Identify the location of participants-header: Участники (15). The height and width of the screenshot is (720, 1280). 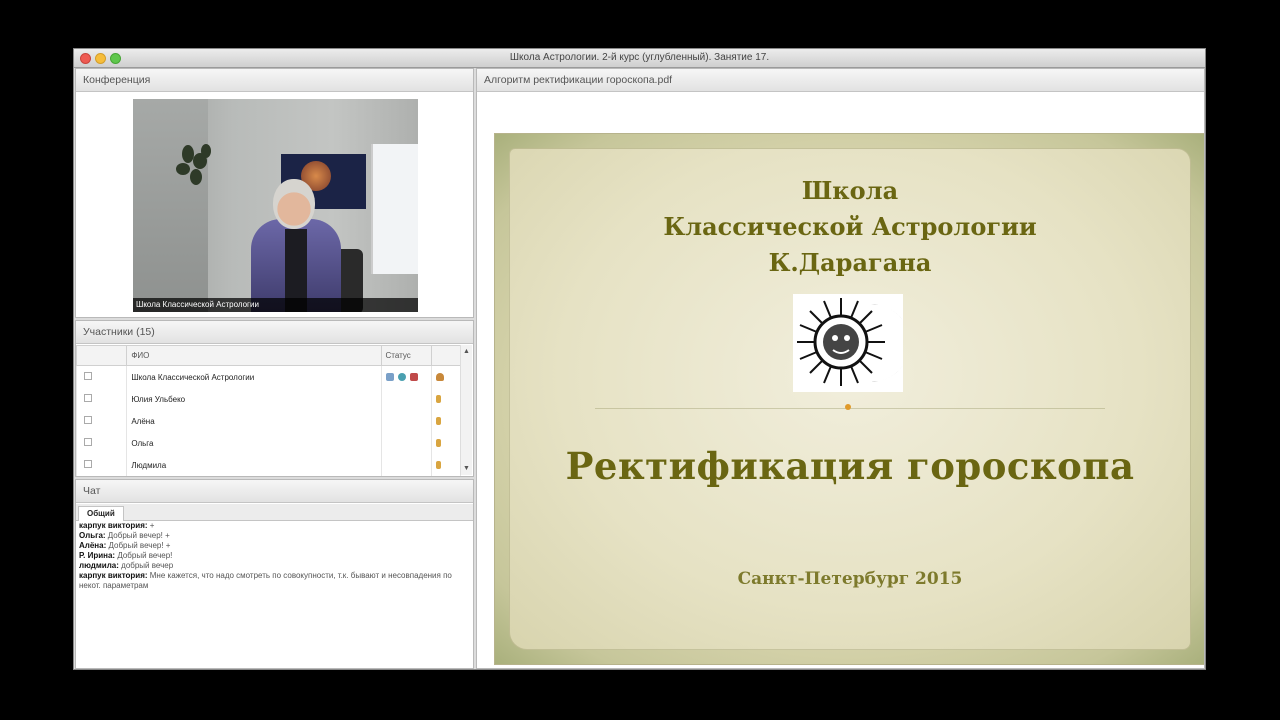
(274, 332).